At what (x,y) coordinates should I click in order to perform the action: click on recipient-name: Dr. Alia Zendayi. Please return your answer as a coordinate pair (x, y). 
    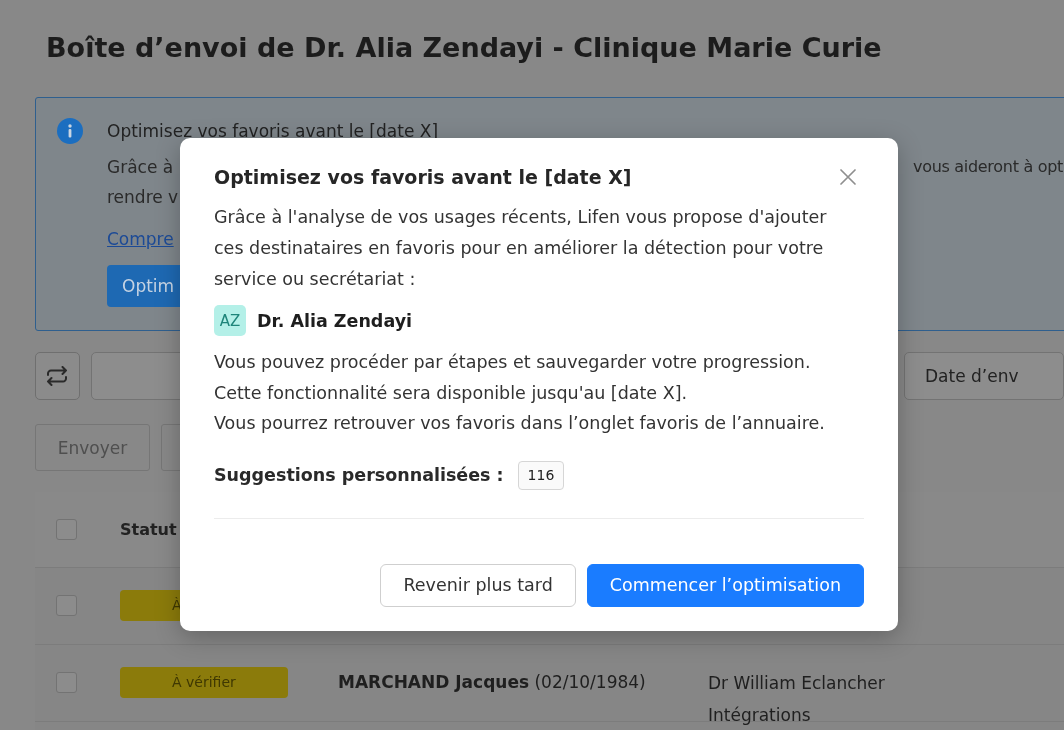
    Looking at the image, I should click on (335, 320).